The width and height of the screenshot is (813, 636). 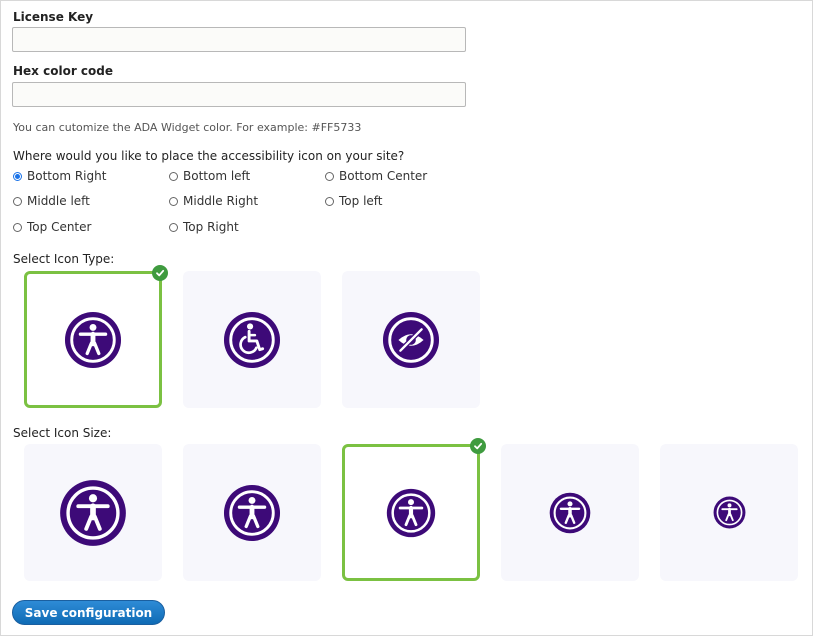 I want to click on radio-label: Bottom Center, so click(x=383, y=176).